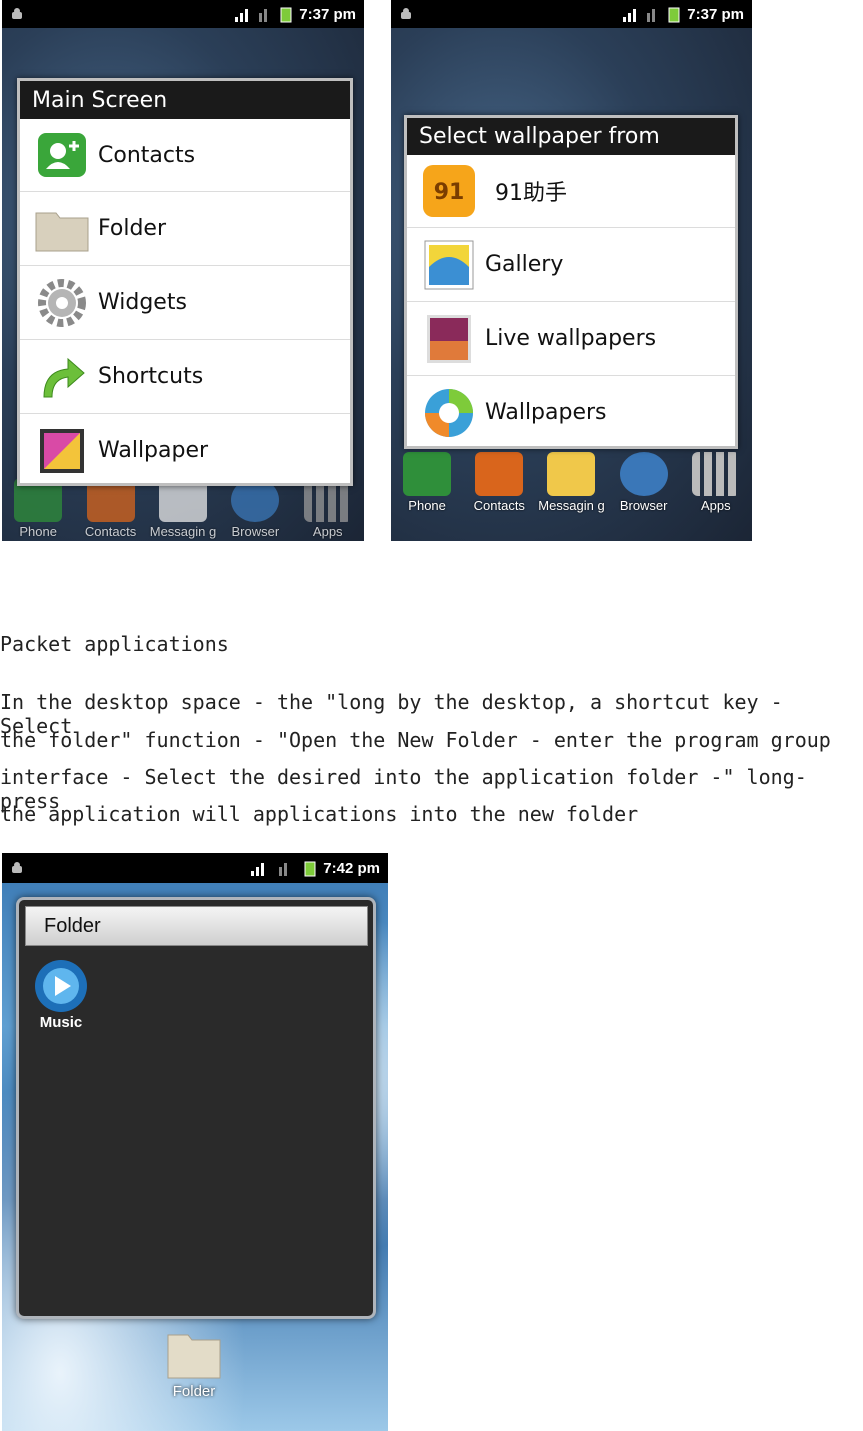 This screenshot has height=1431, width=863. I want to click on arrow-shortcut-icon, so click(64, 377).